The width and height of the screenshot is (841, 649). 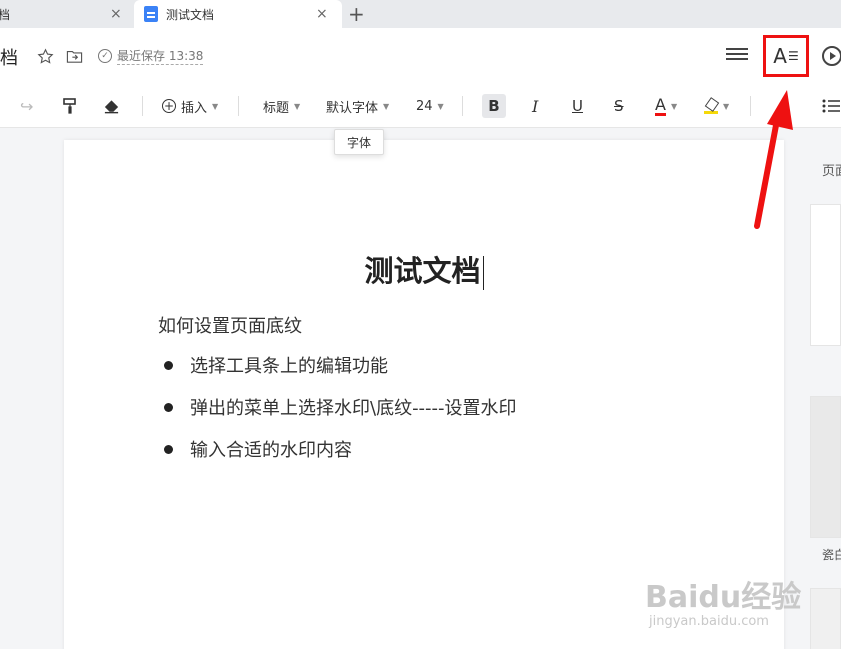 I want to click on italic-button: I, so click(x=535, y=106).